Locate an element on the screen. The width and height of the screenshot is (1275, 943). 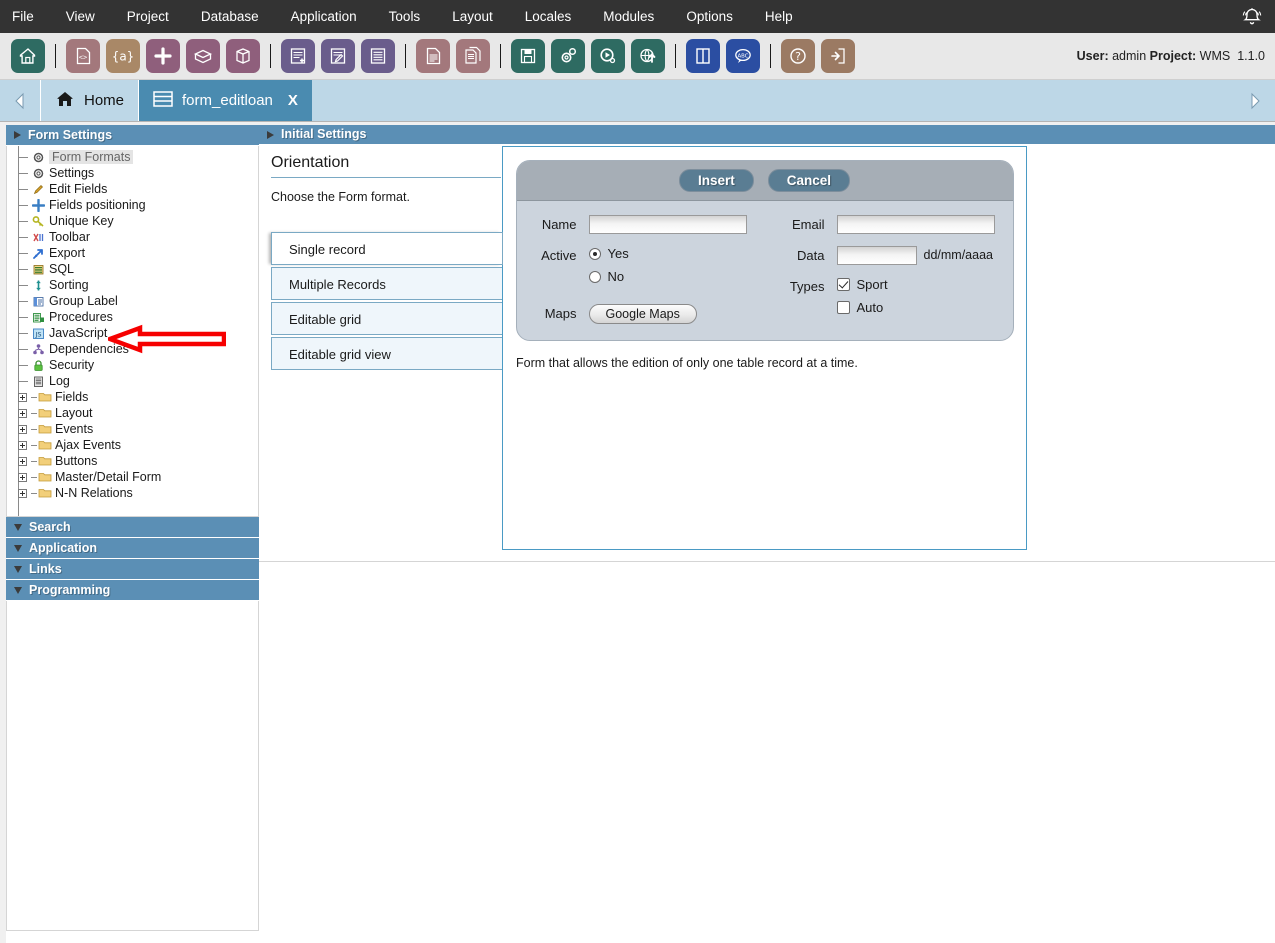
menu-item-tools: Tools is located at coordinates (405, 16).